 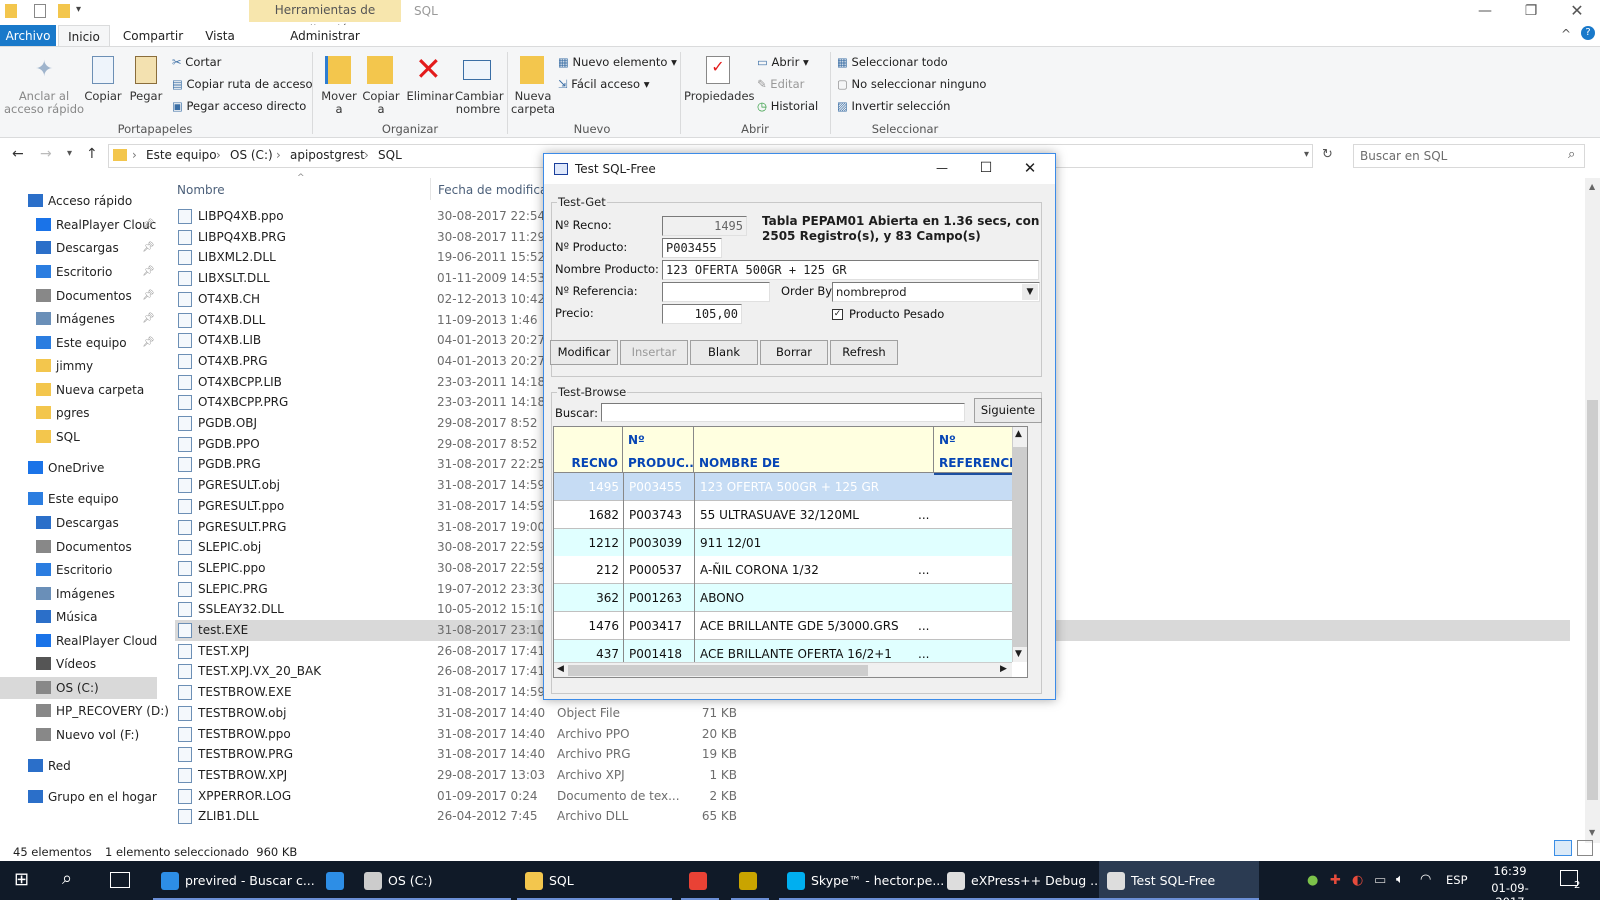 I want to click on blank-button: Blank, so click(x=724, y=352).